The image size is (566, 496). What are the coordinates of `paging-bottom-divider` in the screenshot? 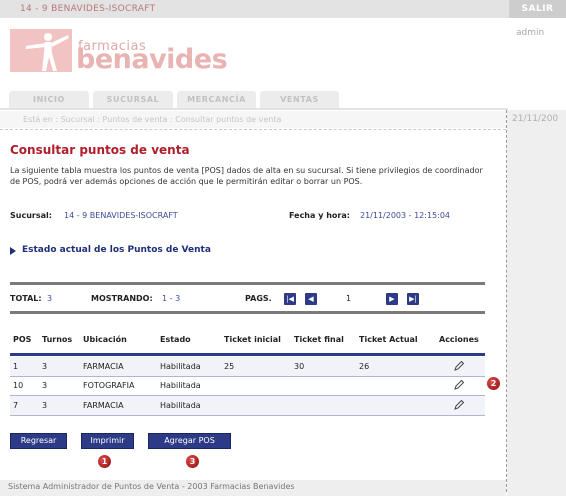 It's located at (247, 312).